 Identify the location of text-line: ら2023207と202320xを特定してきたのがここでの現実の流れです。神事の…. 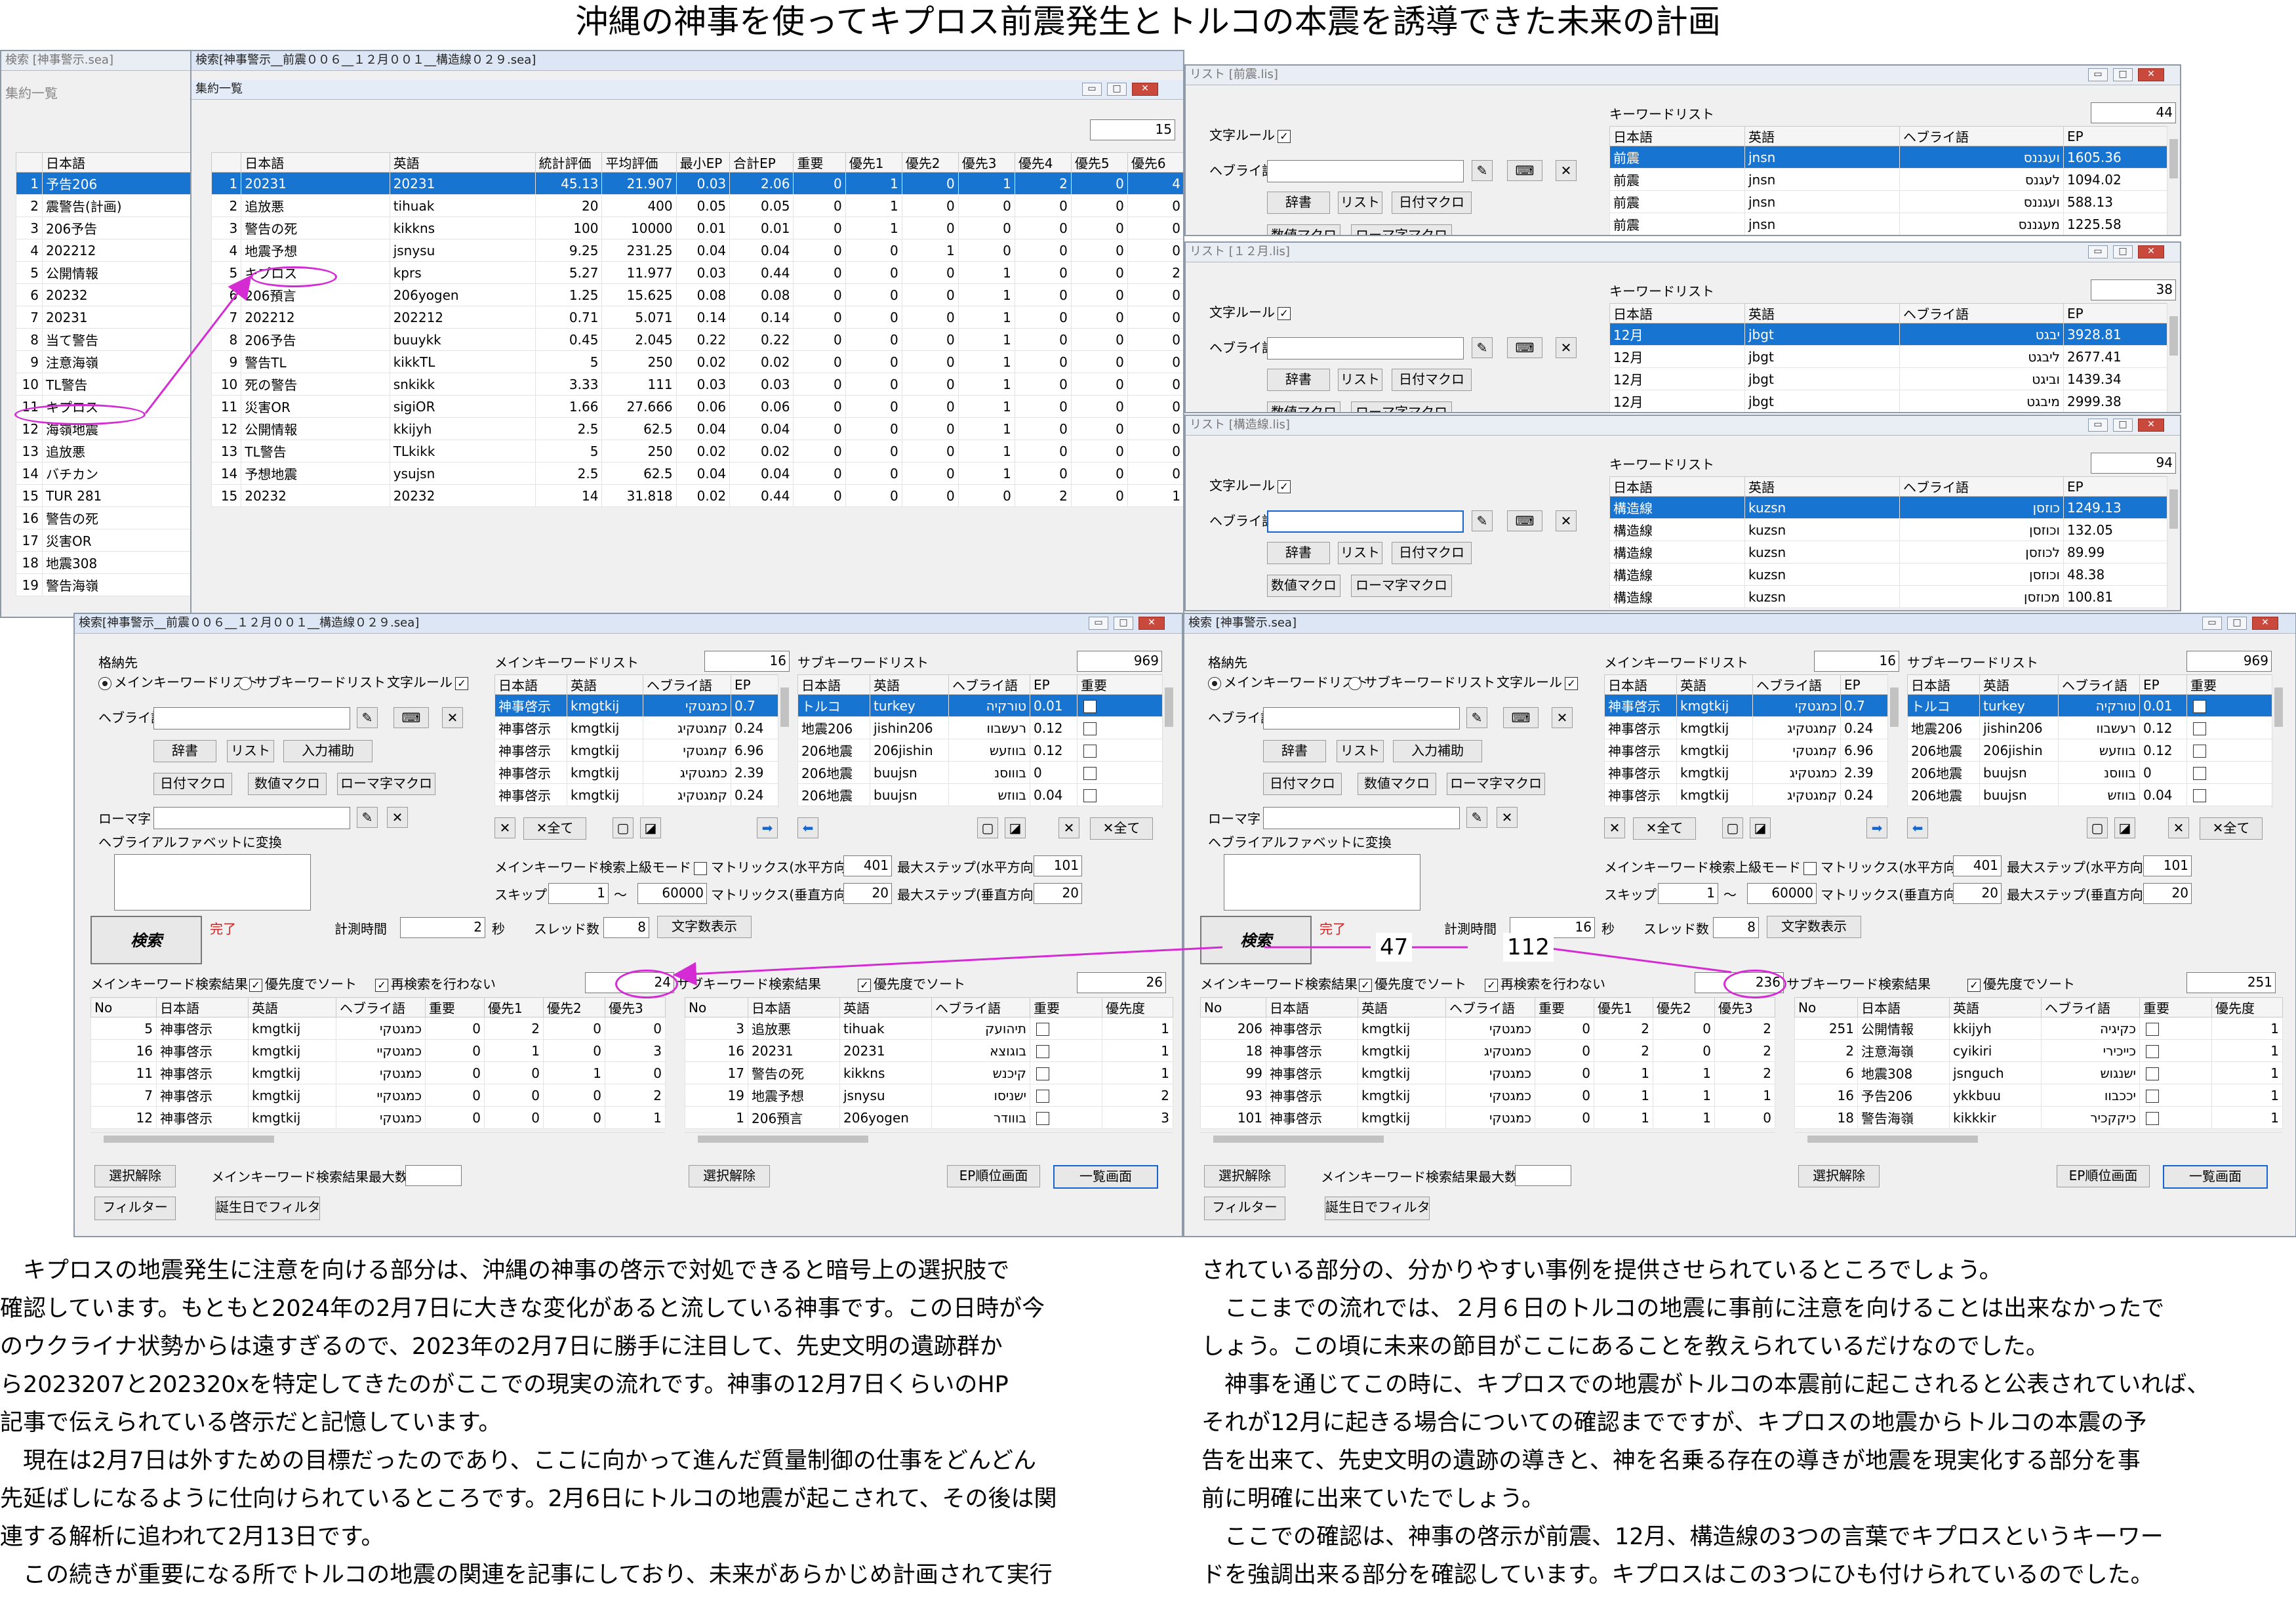
(505, 1385).